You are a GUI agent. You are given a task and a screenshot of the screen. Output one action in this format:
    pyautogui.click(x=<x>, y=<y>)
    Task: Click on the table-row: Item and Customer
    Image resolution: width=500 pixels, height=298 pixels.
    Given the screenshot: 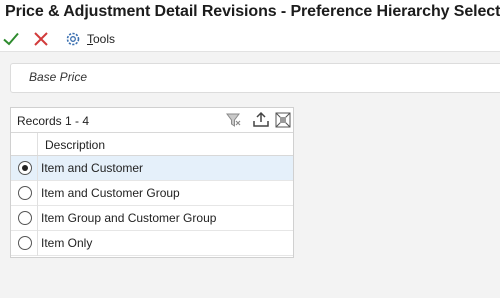 What is the action you would take?
    pyautogui.click(x=152, y=168)
    